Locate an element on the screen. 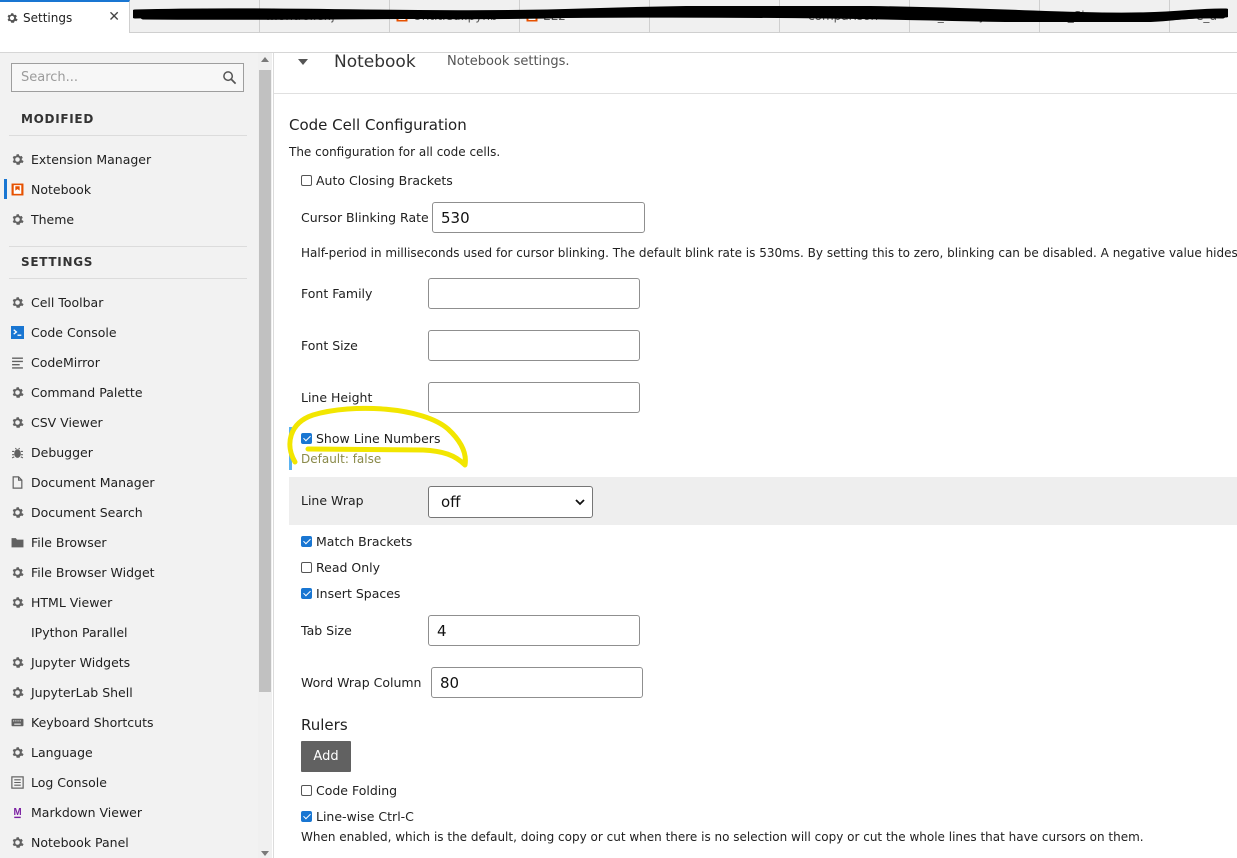 This screenshot has width=1237, height=858. tab-size-input: 4 is located at coordinates (534, 630).